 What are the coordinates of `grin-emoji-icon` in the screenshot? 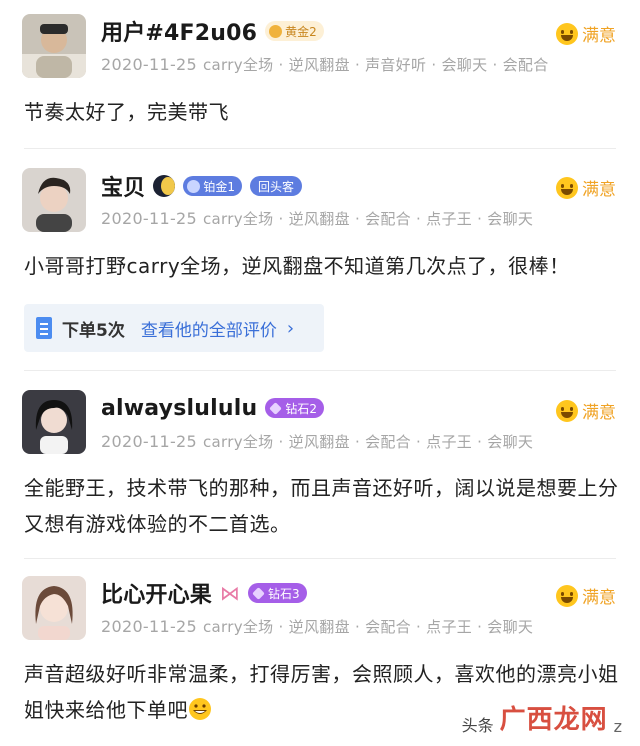 It's located at (200, 709).